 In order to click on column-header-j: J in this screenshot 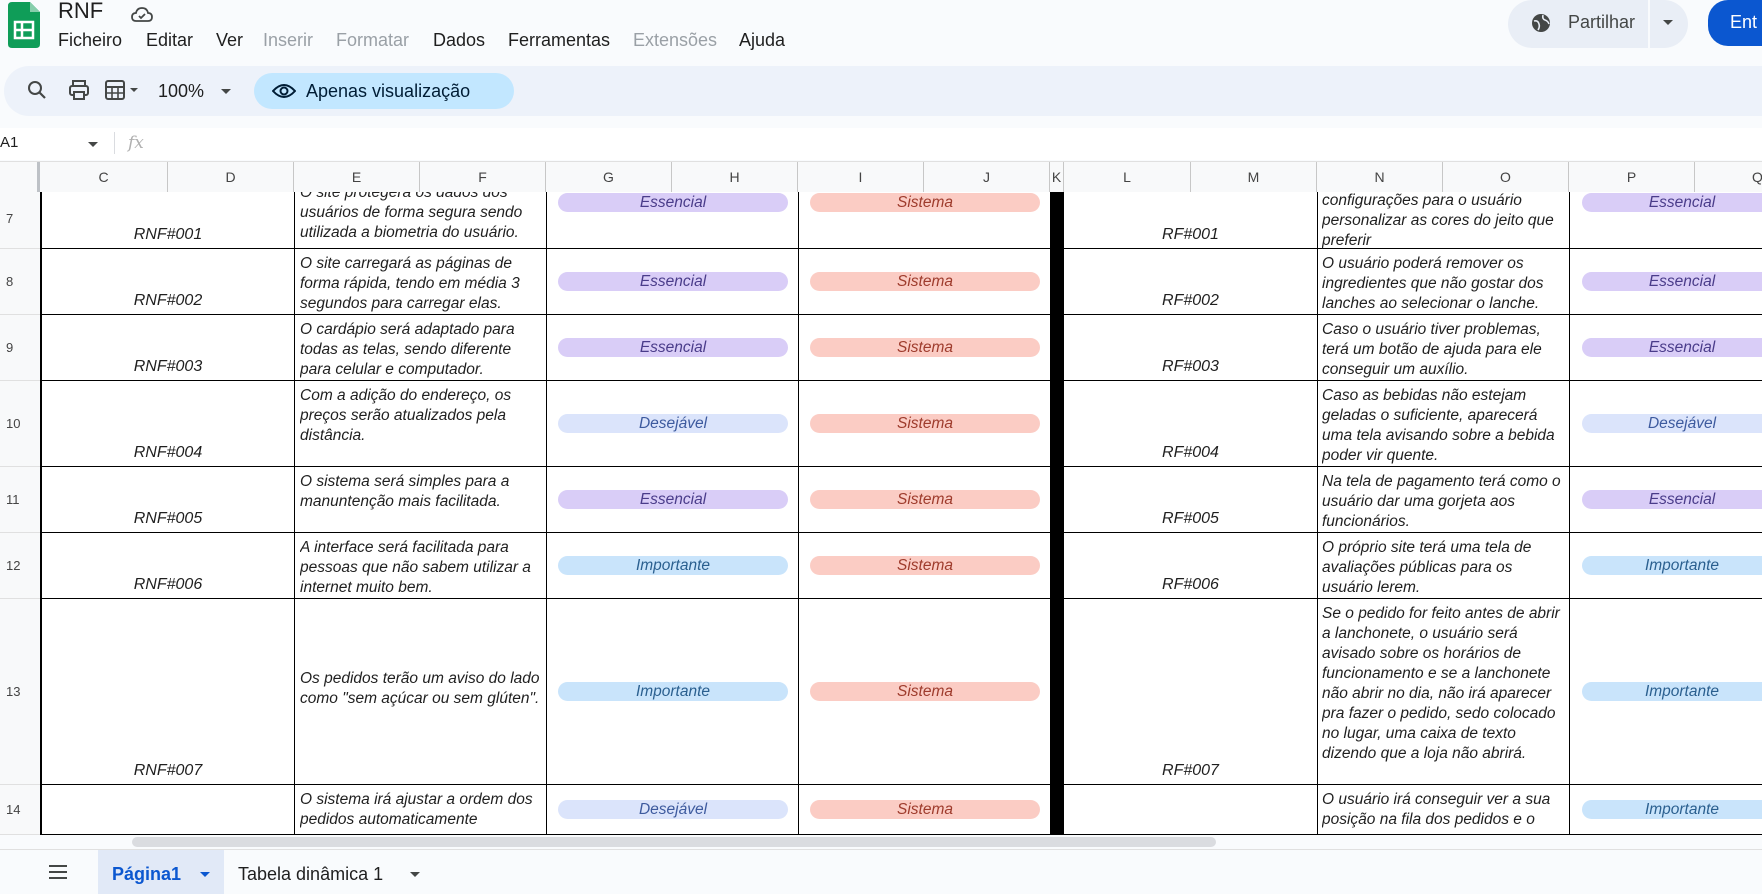, I will do `click(987, 177)`.